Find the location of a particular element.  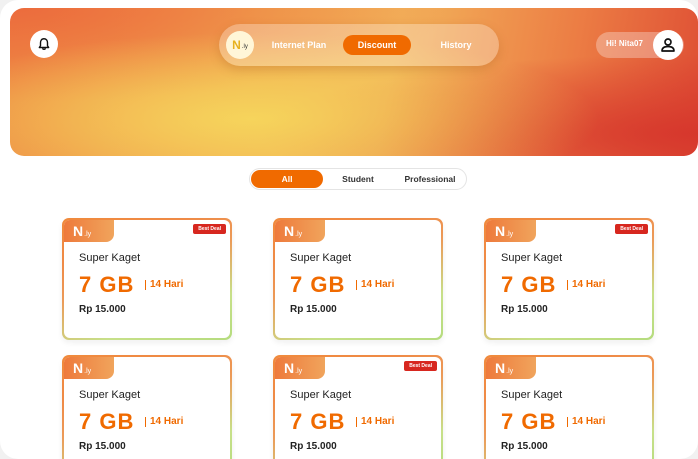

profile-button is located at coordinates (668, 45).